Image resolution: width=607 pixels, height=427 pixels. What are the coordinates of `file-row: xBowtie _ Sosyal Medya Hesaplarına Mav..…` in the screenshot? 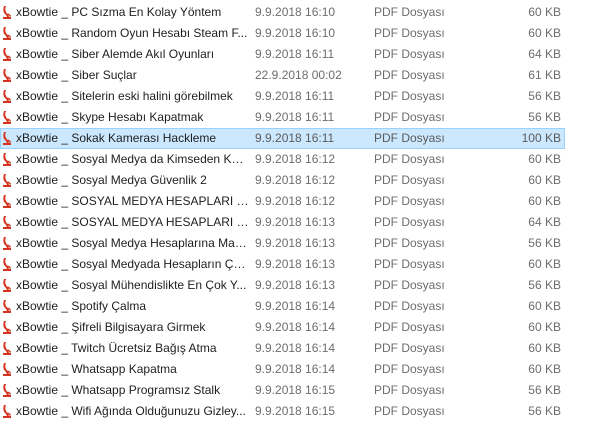 It's located at (282, 243).